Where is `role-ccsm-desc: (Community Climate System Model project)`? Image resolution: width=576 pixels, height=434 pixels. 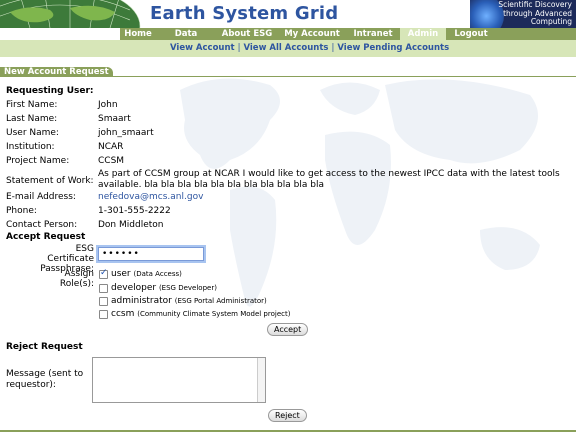
role-ccsm-desc: (Community Climate System Model project) is located at coordinates (214, 314).